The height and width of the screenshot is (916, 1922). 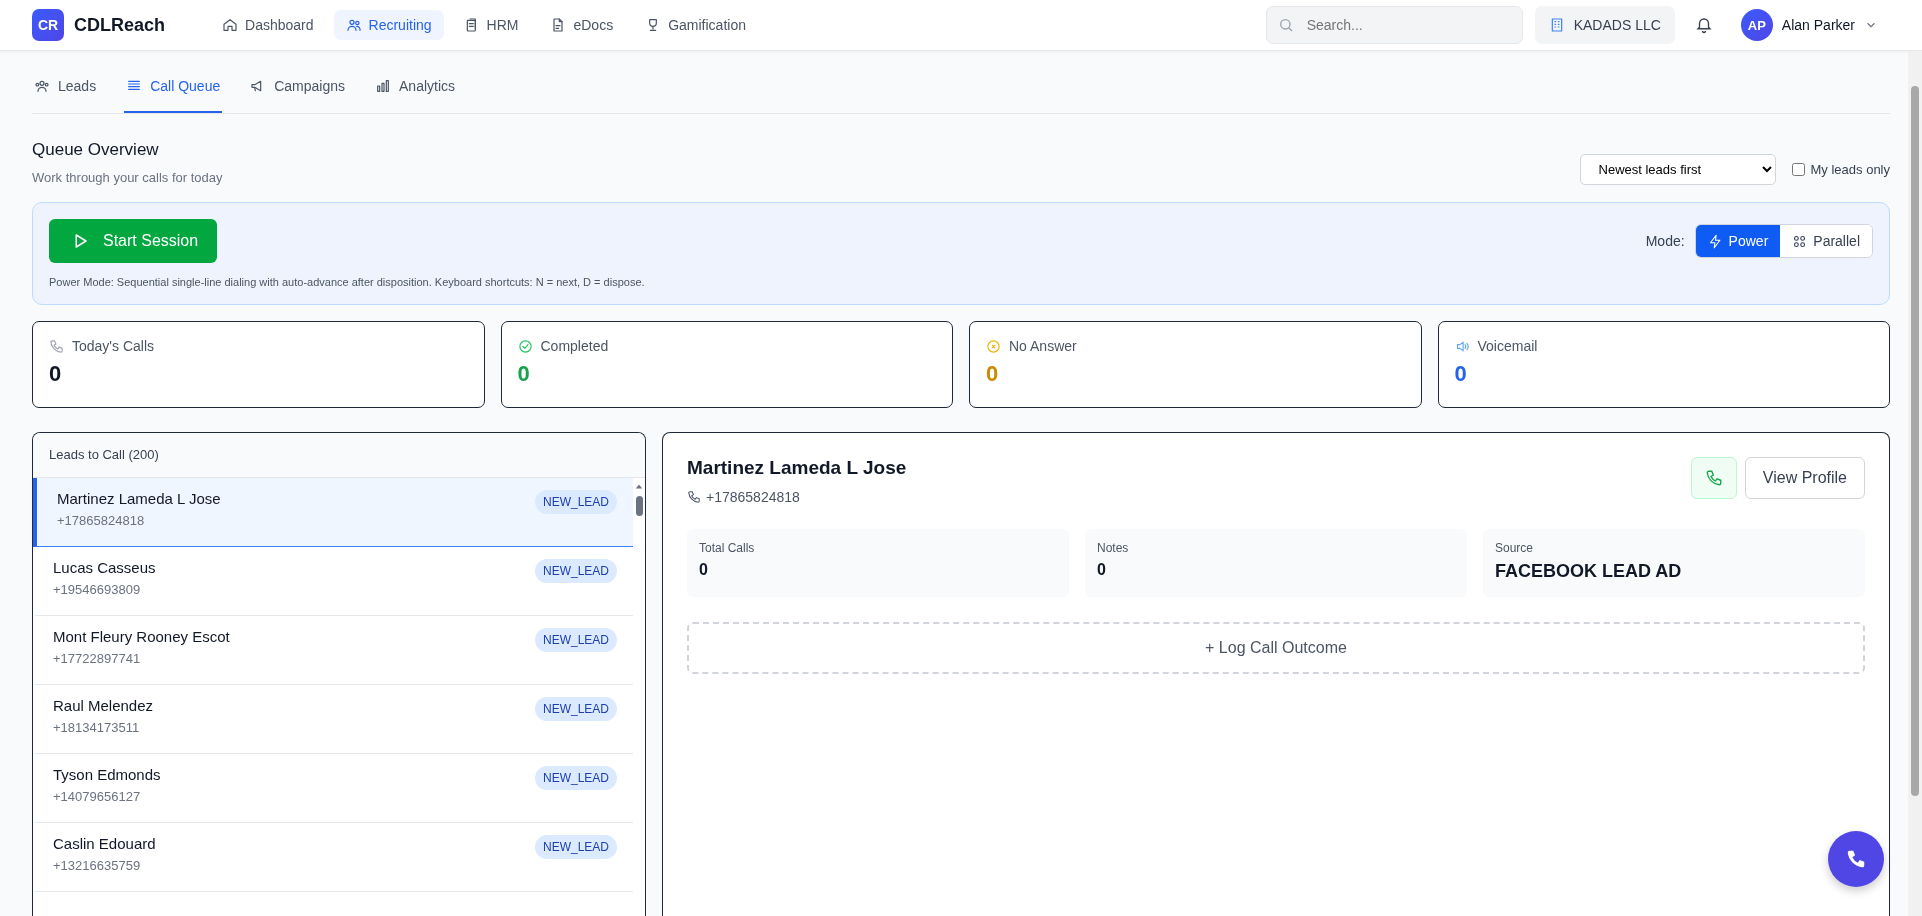 What do you see at coordinates (103, 705) in the screenshot?
I see `lead-name: Raul Melendez` at bounding box center [103, 705].